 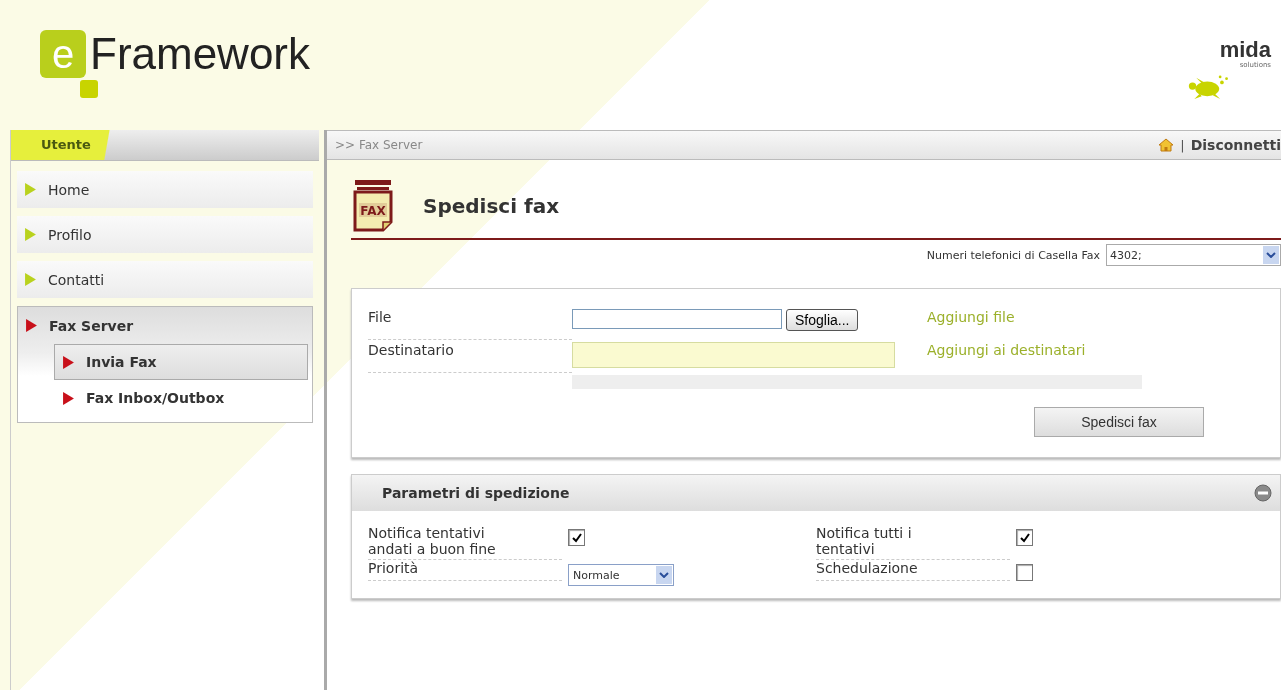 What do you see at coordinates (621, 575) in the screenshot?
I see `priority-select: Normale` at bounding box center [621, 575].